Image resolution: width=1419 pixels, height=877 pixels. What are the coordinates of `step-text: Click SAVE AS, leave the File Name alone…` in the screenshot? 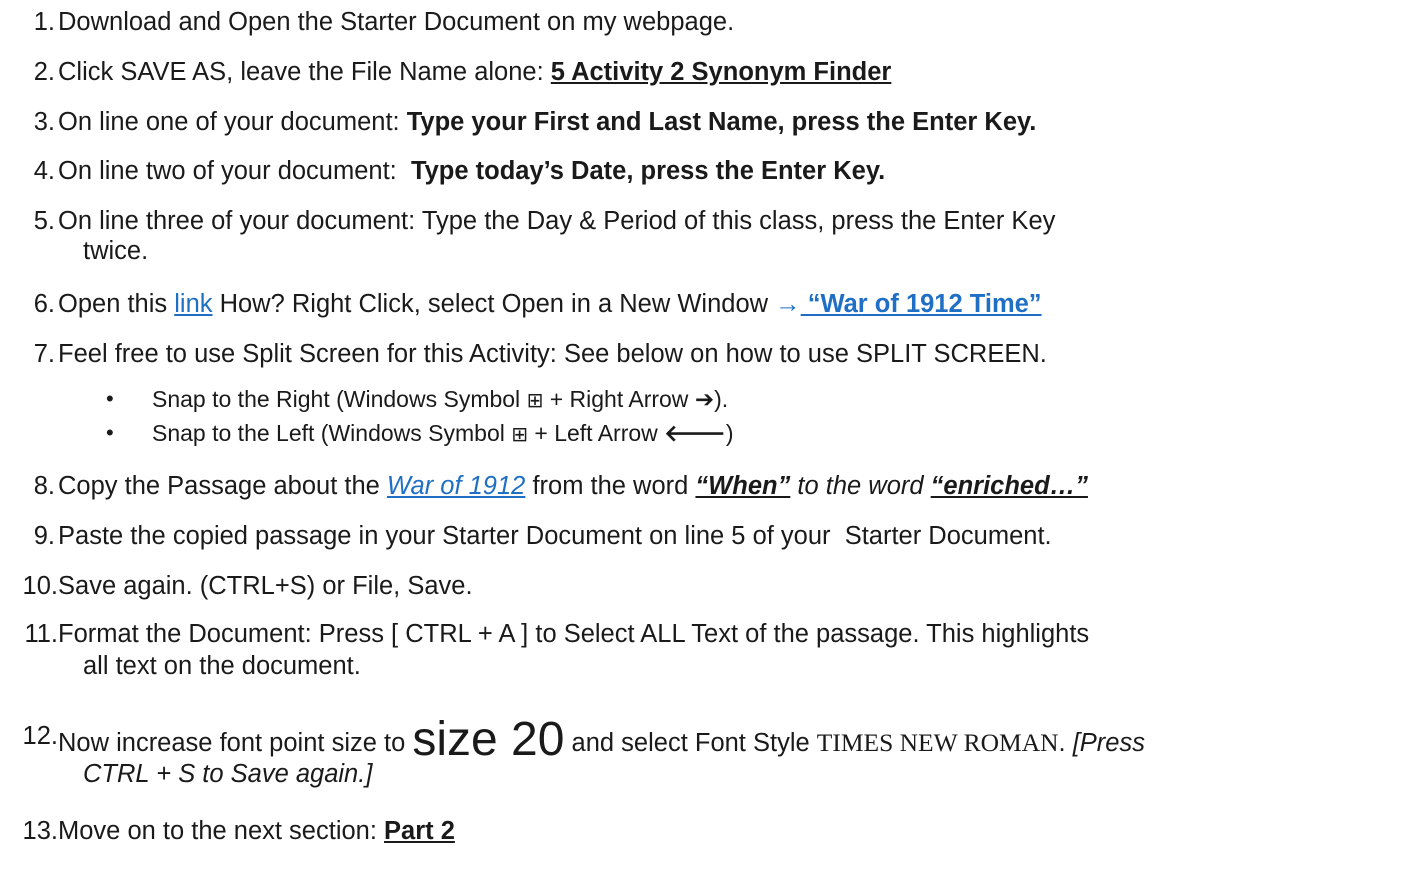 It's located at (304, 72).